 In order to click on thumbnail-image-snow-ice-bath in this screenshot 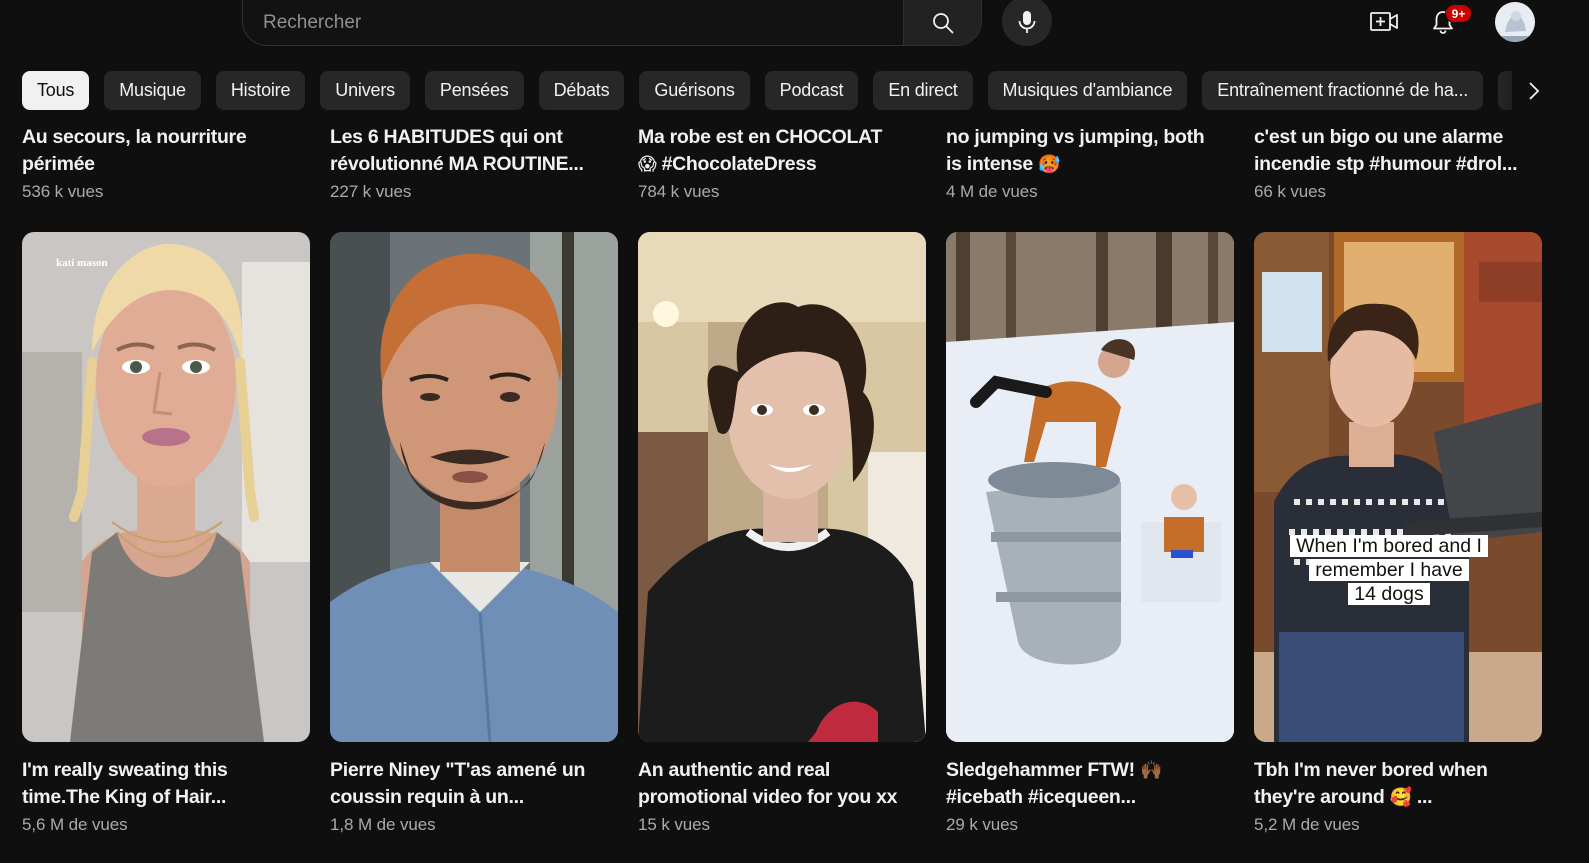, I will do `click(1090, 487)`.